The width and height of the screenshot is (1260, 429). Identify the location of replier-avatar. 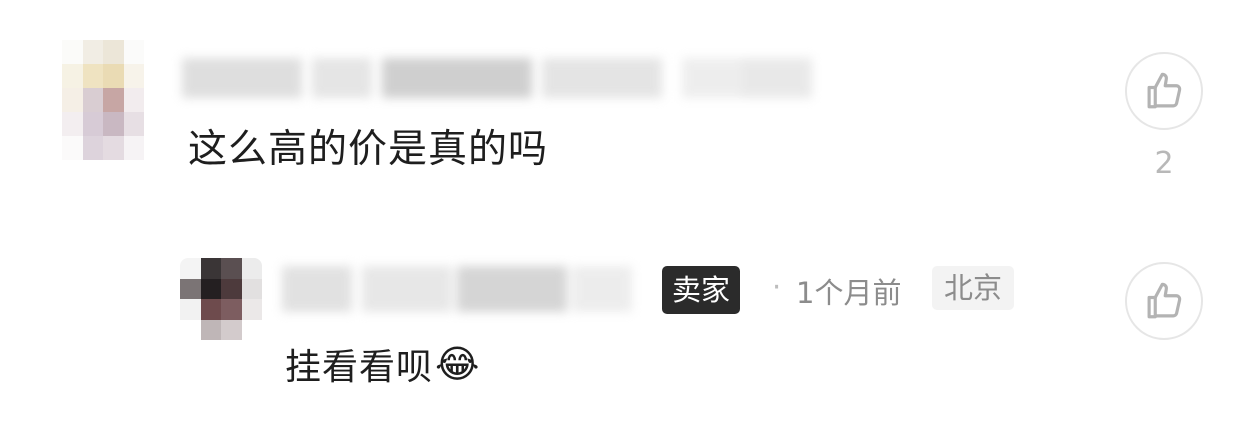
(221, 299).